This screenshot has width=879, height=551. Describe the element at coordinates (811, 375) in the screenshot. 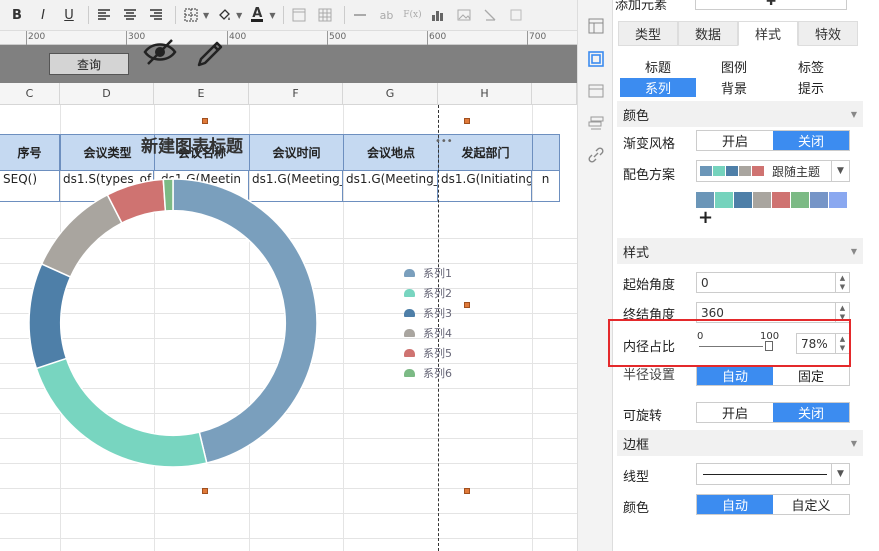

I see `radius-fixed-option: 固定` at that location.